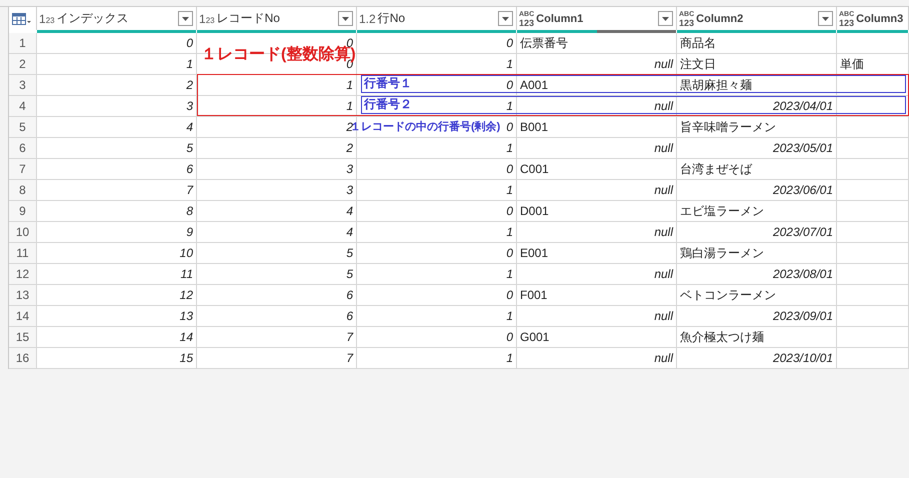 The width and height of the screenshot is (909, 478). Describe the element at coordinates (23, 358) in the screenshot. I see `row-number: 16` at that location.